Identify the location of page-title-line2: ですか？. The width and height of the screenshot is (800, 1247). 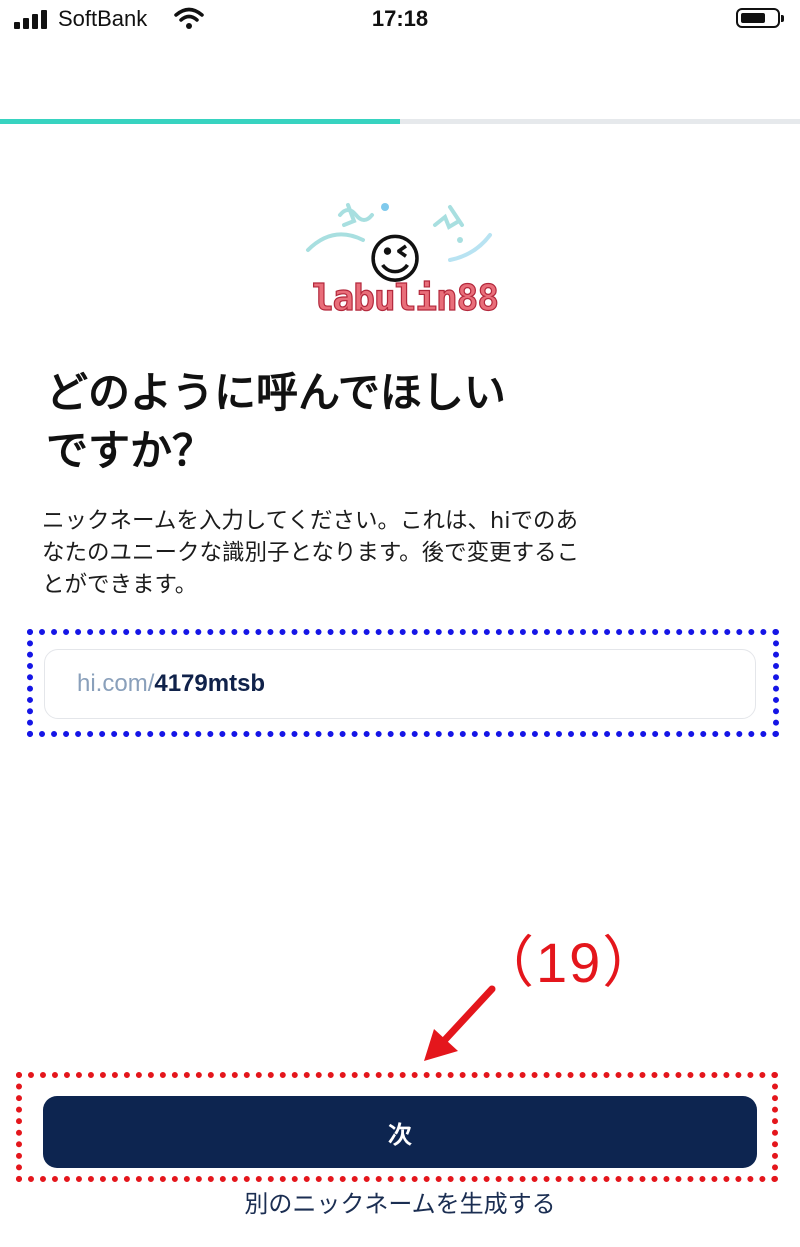
(130, 450).